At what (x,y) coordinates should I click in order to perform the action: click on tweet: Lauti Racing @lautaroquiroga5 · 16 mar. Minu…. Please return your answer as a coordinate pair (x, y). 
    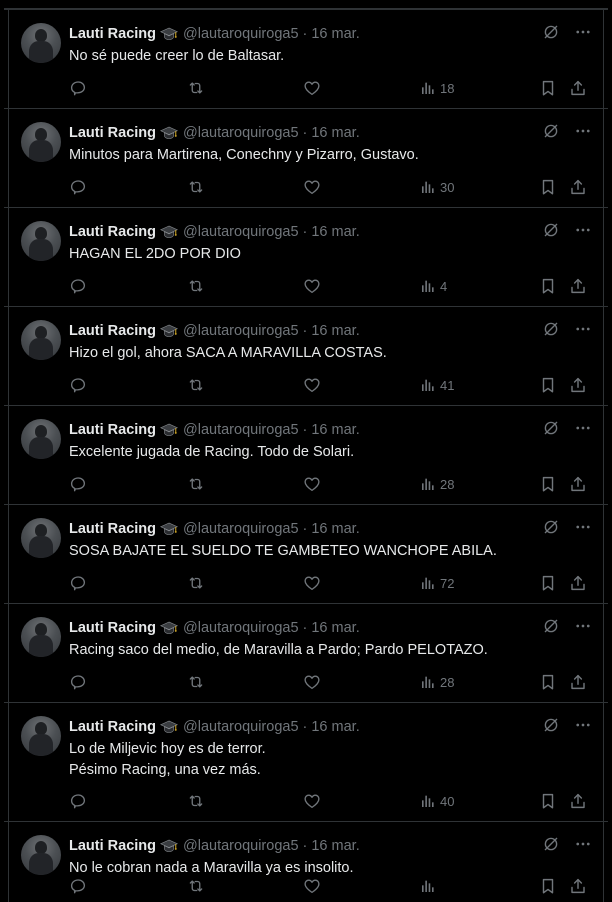
    Looking at the image, I should click on (306, 158).